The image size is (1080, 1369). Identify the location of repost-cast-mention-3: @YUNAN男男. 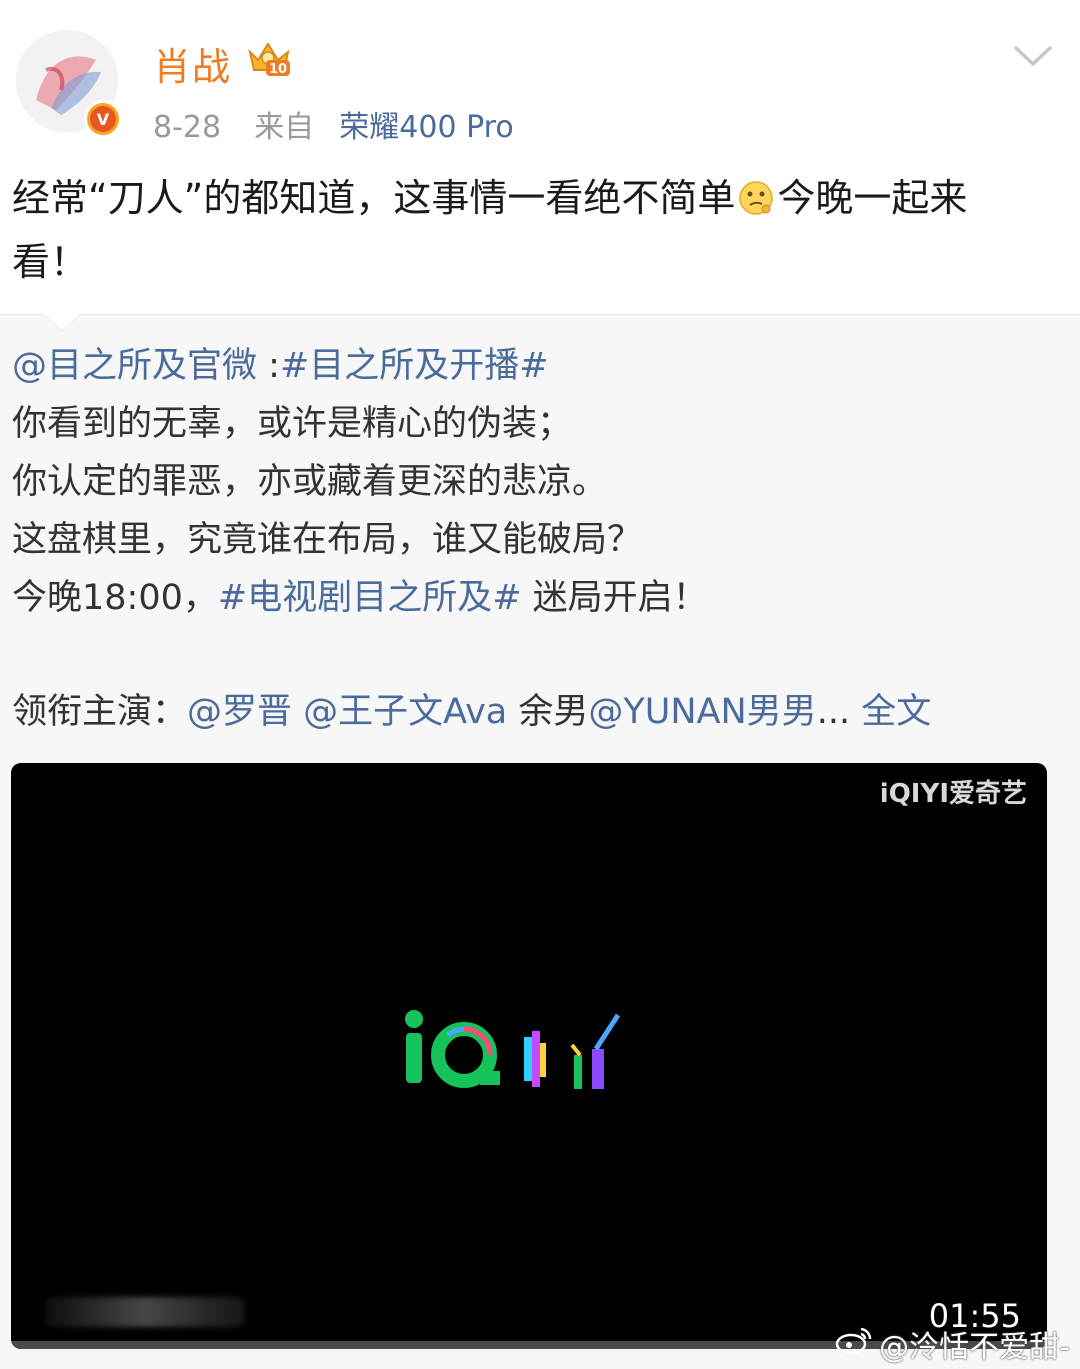
(702, 712).